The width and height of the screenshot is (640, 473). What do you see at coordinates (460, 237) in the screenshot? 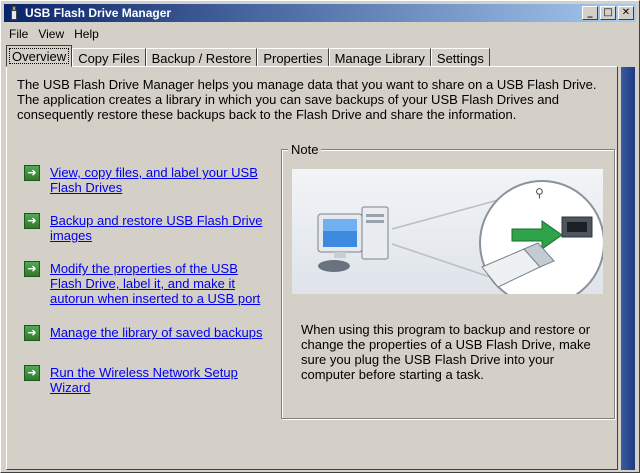
I see `computer-usb-illustration: ⚲` at bounding box center [460, 237].